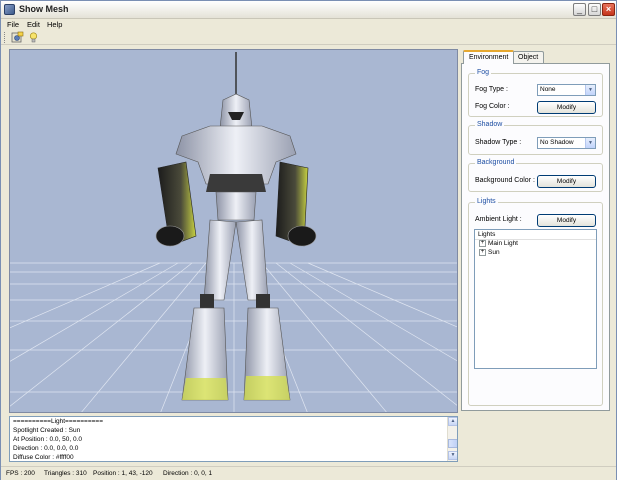  I want to click on log-line: Direction : 0.0, 0.0, 0.0, so click(46, 448).